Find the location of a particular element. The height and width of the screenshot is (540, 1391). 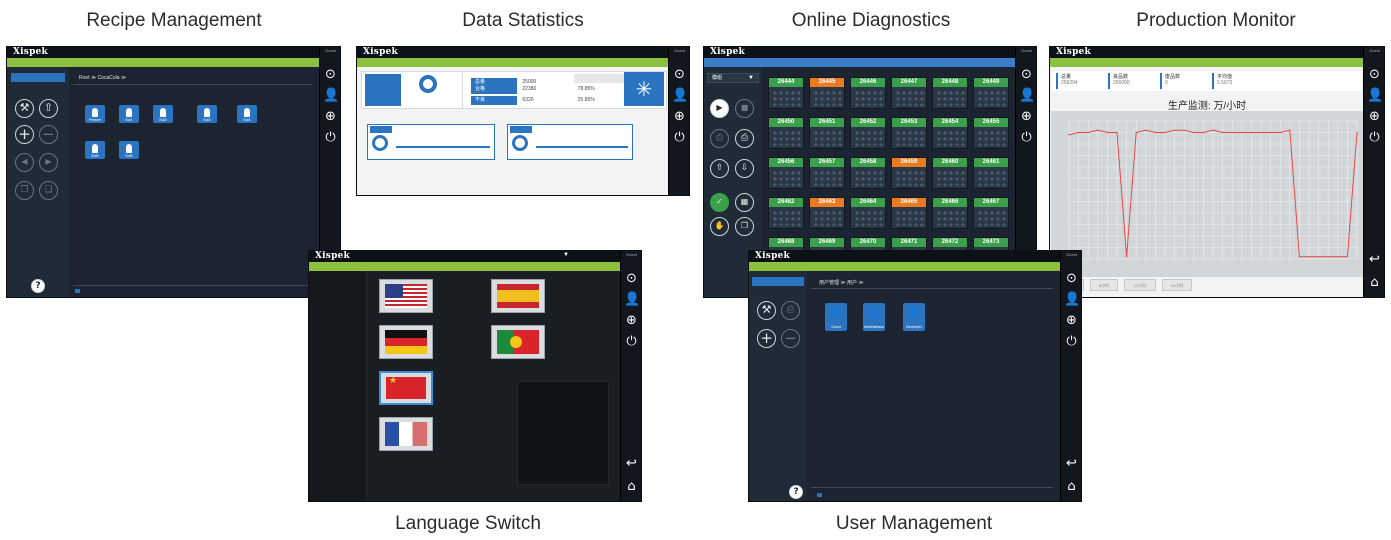

diag-cell: 26458 is located at coordinates (868, 173).